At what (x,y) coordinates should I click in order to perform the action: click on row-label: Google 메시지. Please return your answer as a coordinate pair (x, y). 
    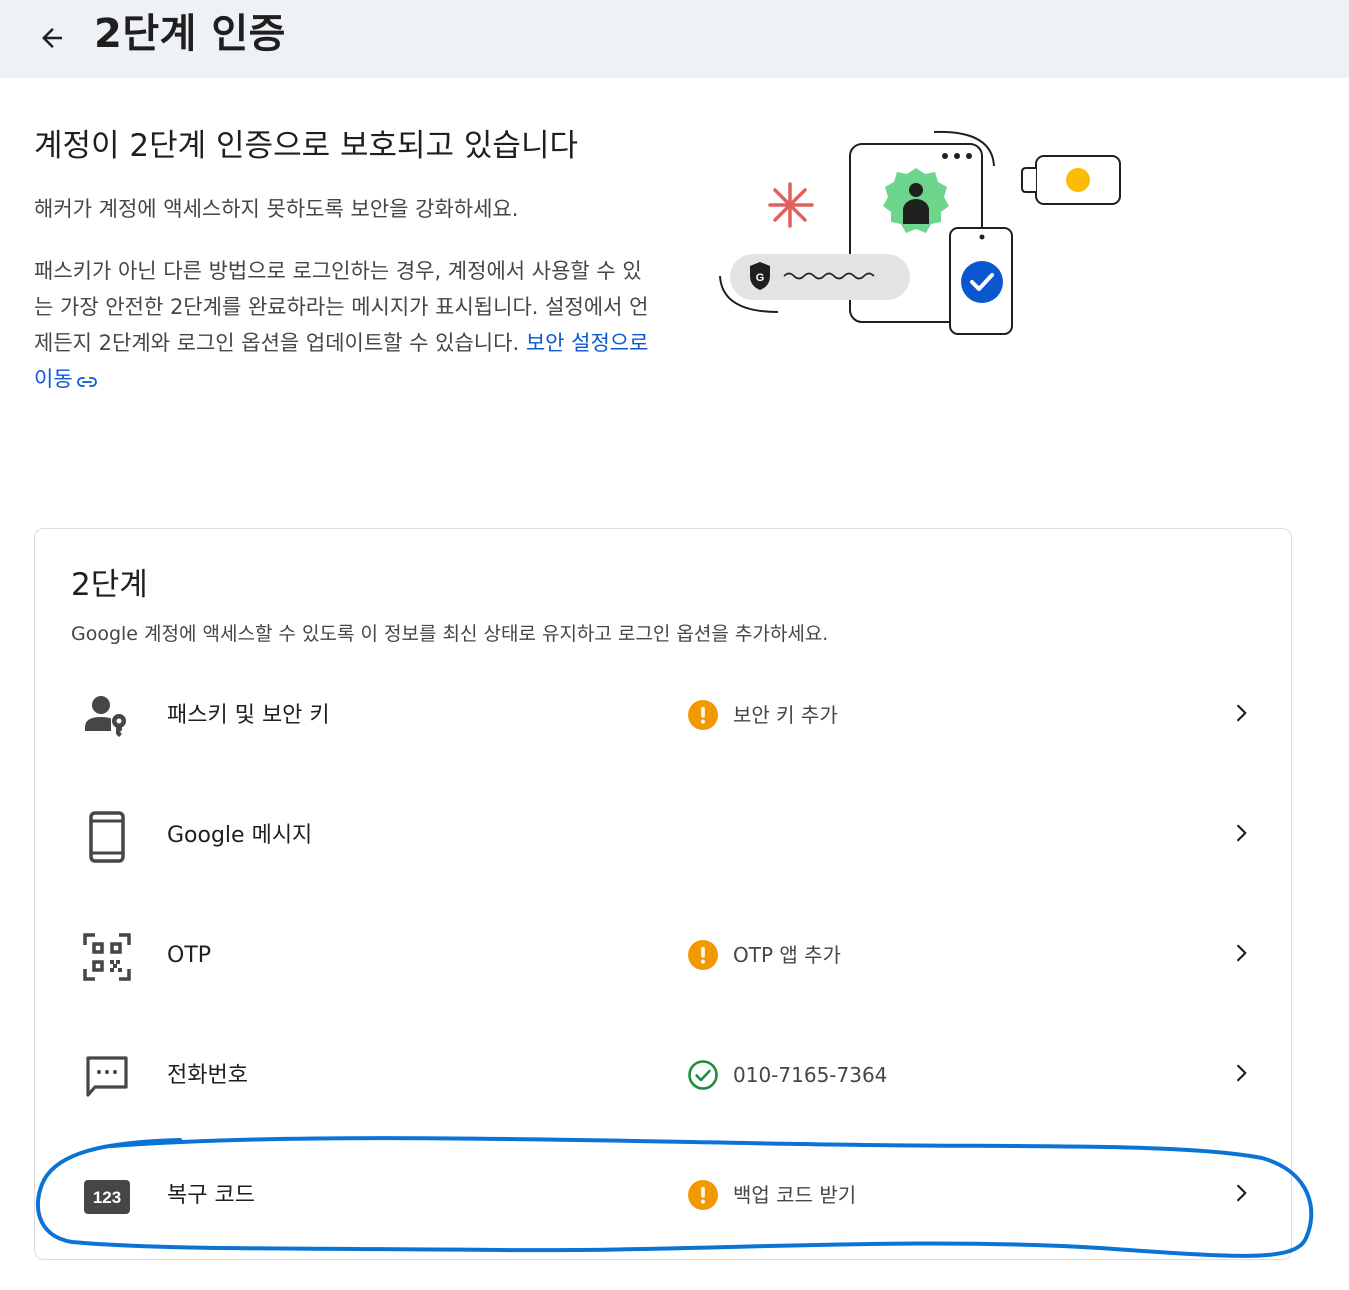
    Looking at the image, I should click on (240, 835).